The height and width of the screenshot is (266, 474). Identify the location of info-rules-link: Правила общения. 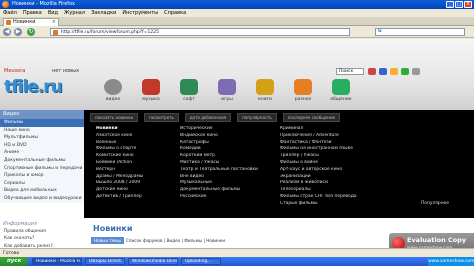
(42, 231).